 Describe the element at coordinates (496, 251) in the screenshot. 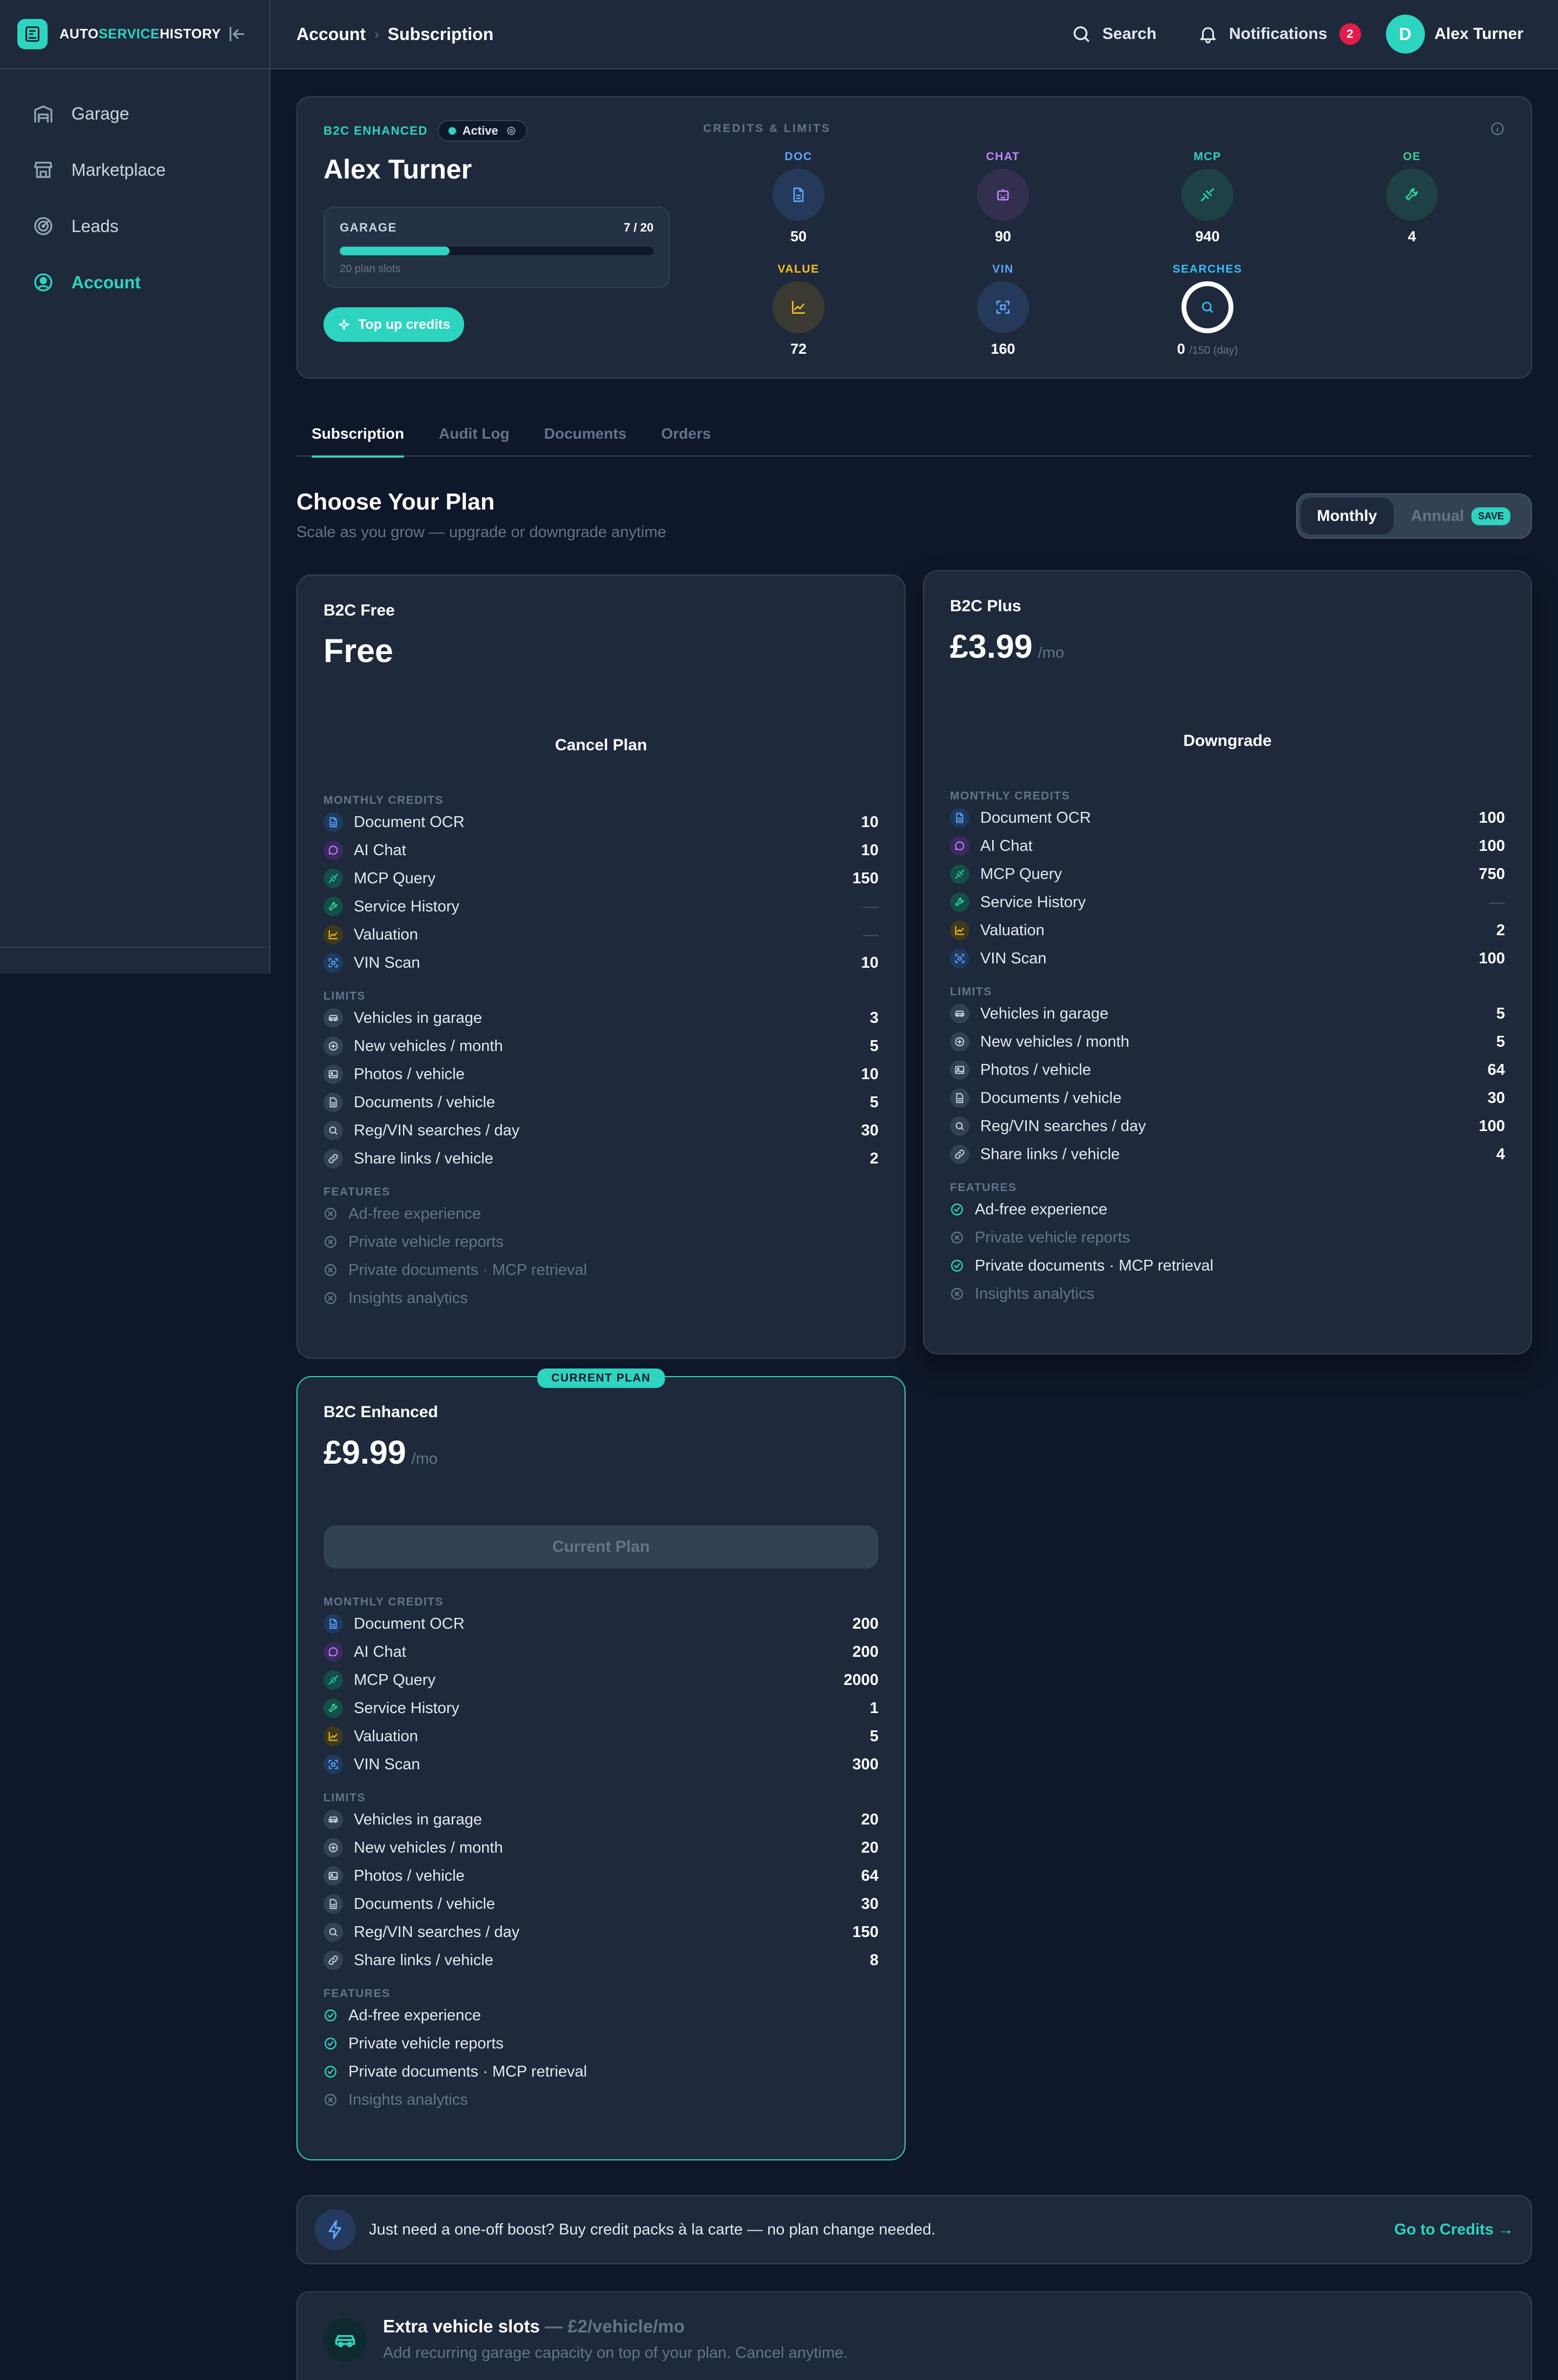

I see `garage-progress-bar` at that location.